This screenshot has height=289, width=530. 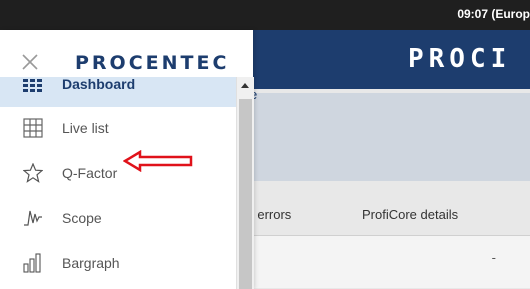 What do you see at coordinates (99, 84) in the screenshot?
I see `menu-item-label: Dashboard` at bounding box center [99, 84].